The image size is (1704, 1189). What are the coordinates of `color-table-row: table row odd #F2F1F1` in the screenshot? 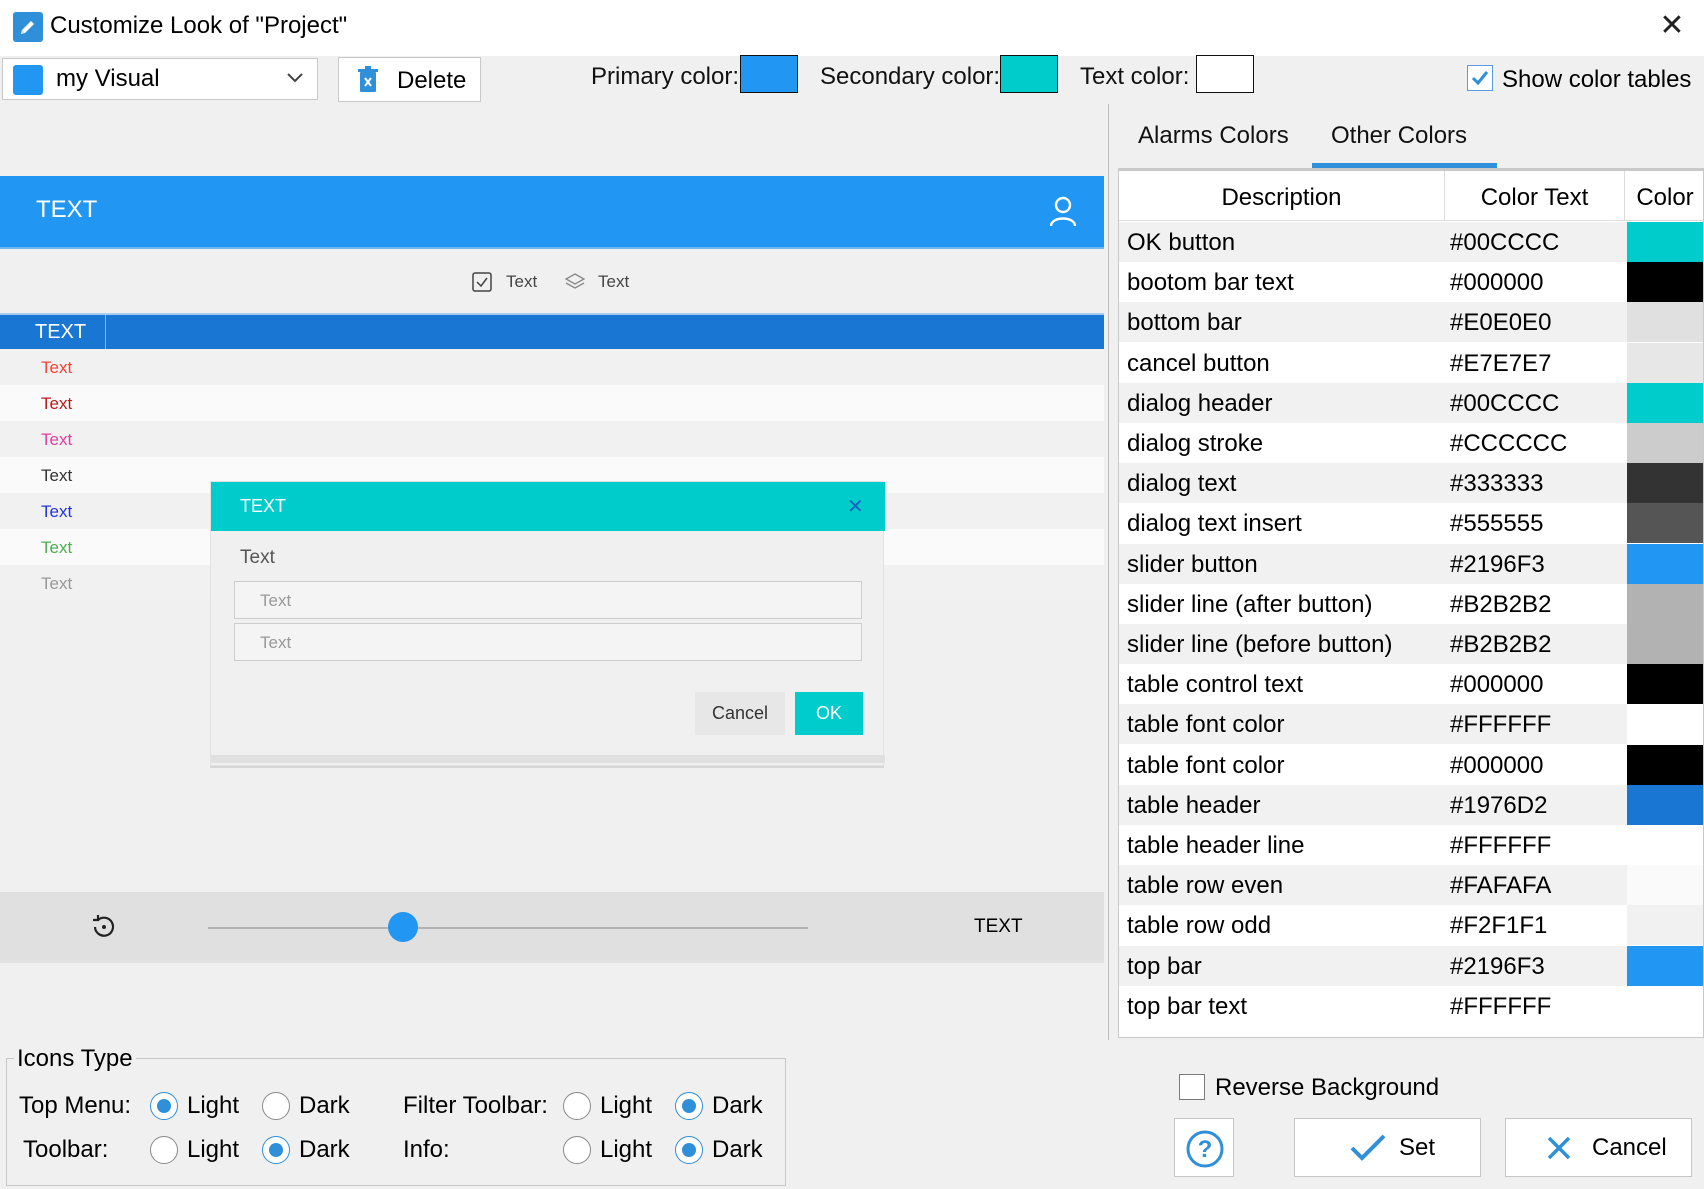 It's located at (1411, 925).